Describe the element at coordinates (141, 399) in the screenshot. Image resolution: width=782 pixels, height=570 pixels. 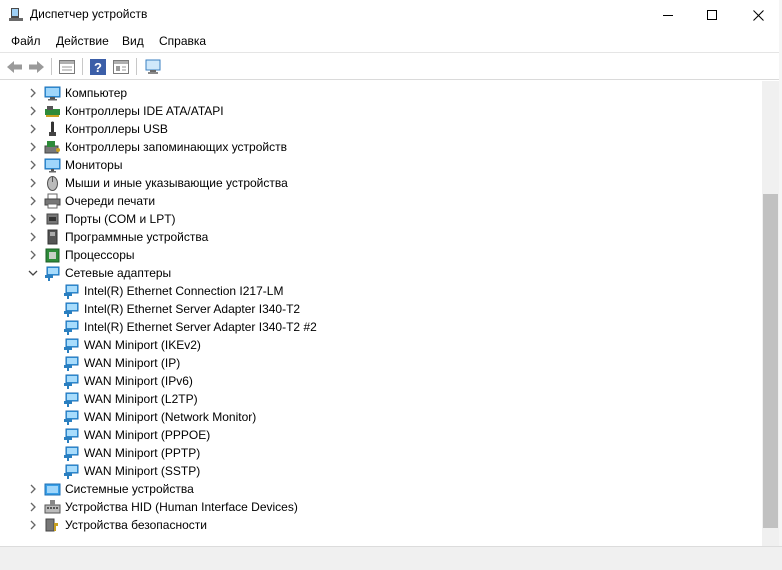
I see `tree-device-label: WAN Miniport (L2TP)` at that location.